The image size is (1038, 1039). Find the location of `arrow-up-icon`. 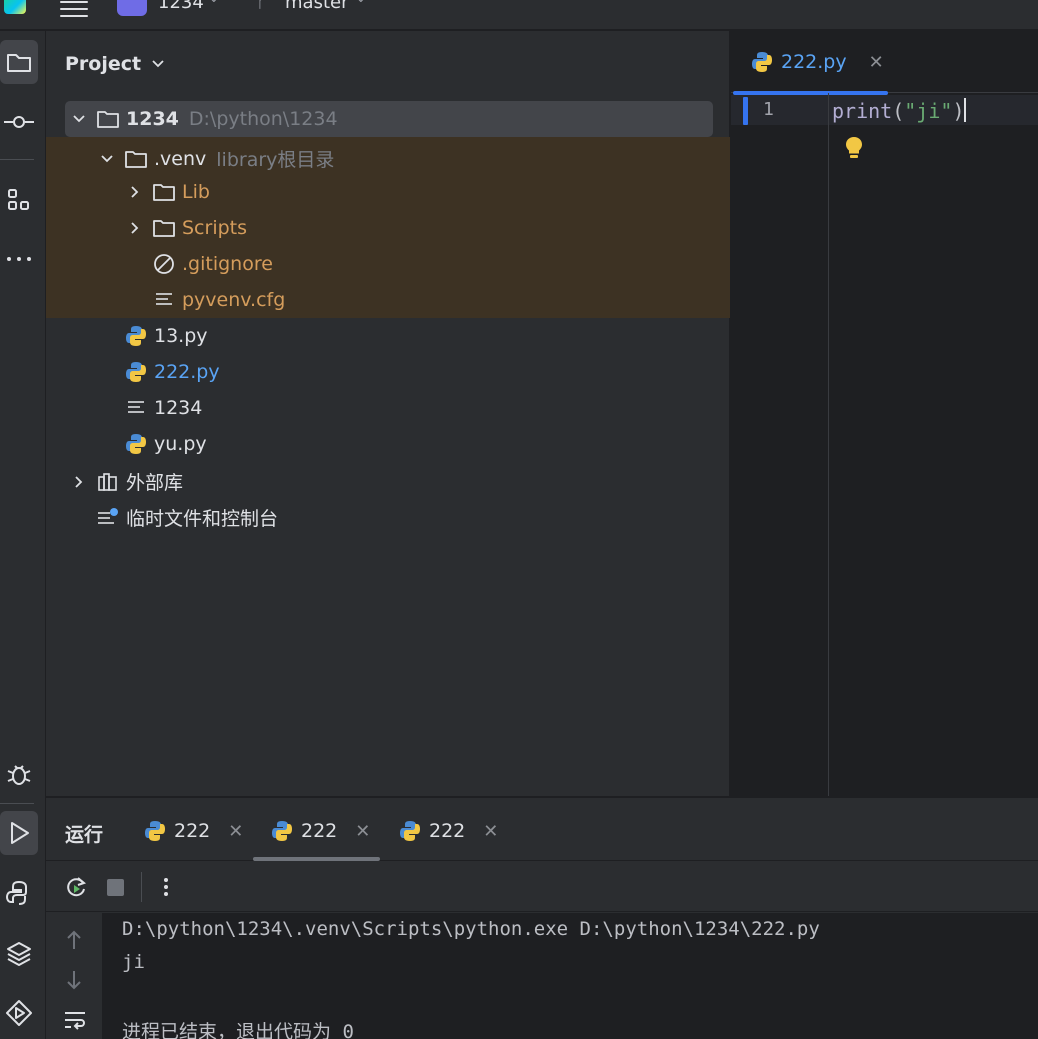

arrow-up-icon is located at coordinates (74, 942).